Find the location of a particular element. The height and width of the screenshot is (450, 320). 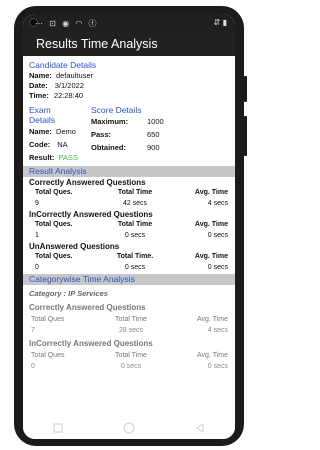

cell-value: 28 secs is located at coordinates (131, 330).